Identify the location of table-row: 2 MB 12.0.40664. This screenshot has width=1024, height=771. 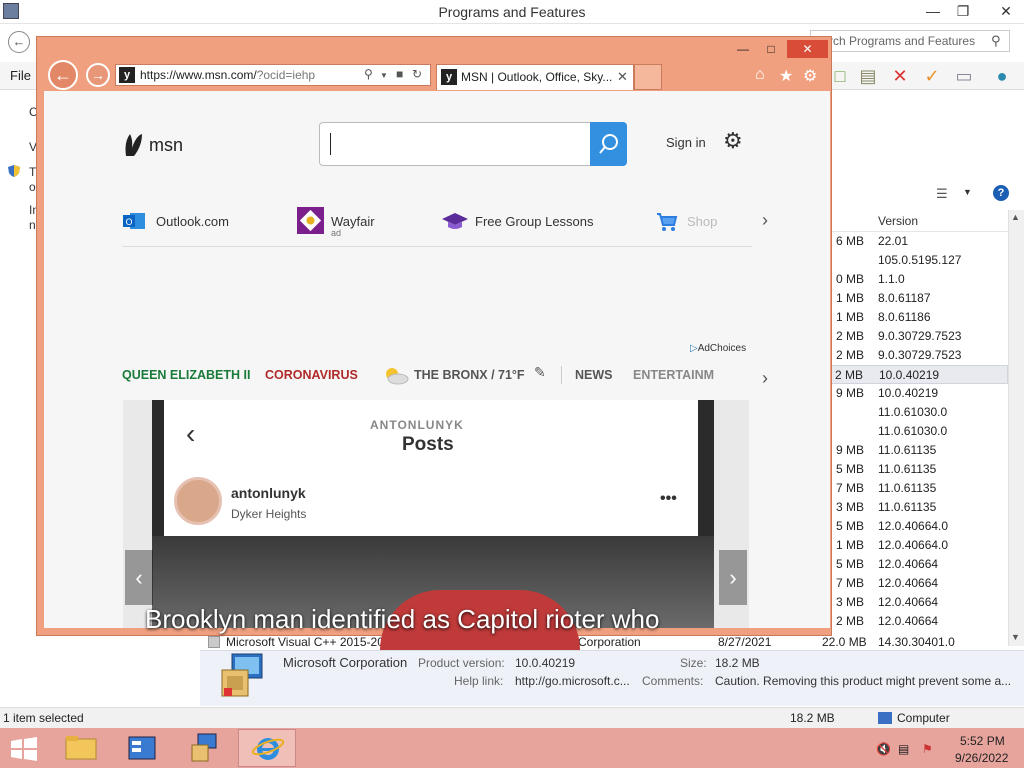
(919, 621).